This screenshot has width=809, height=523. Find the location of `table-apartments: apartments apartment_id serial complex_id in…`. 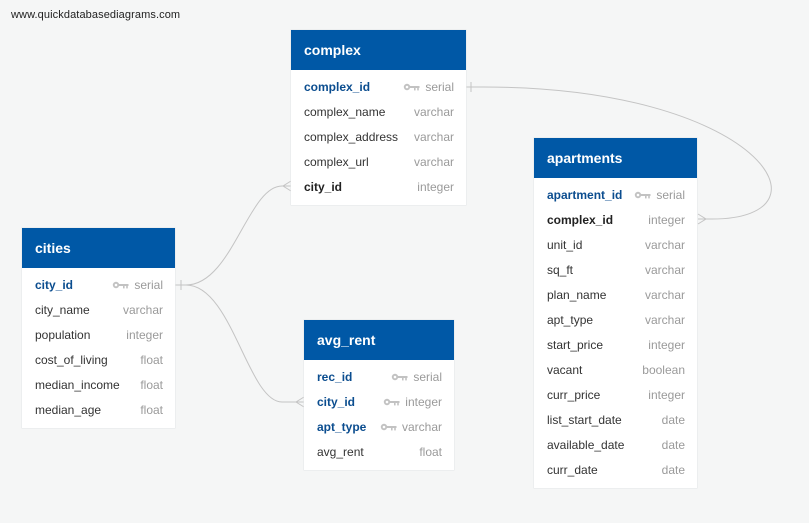

table-apartments: apartments apartment_id serial complex_id in… is located at coordinates (615, 313).